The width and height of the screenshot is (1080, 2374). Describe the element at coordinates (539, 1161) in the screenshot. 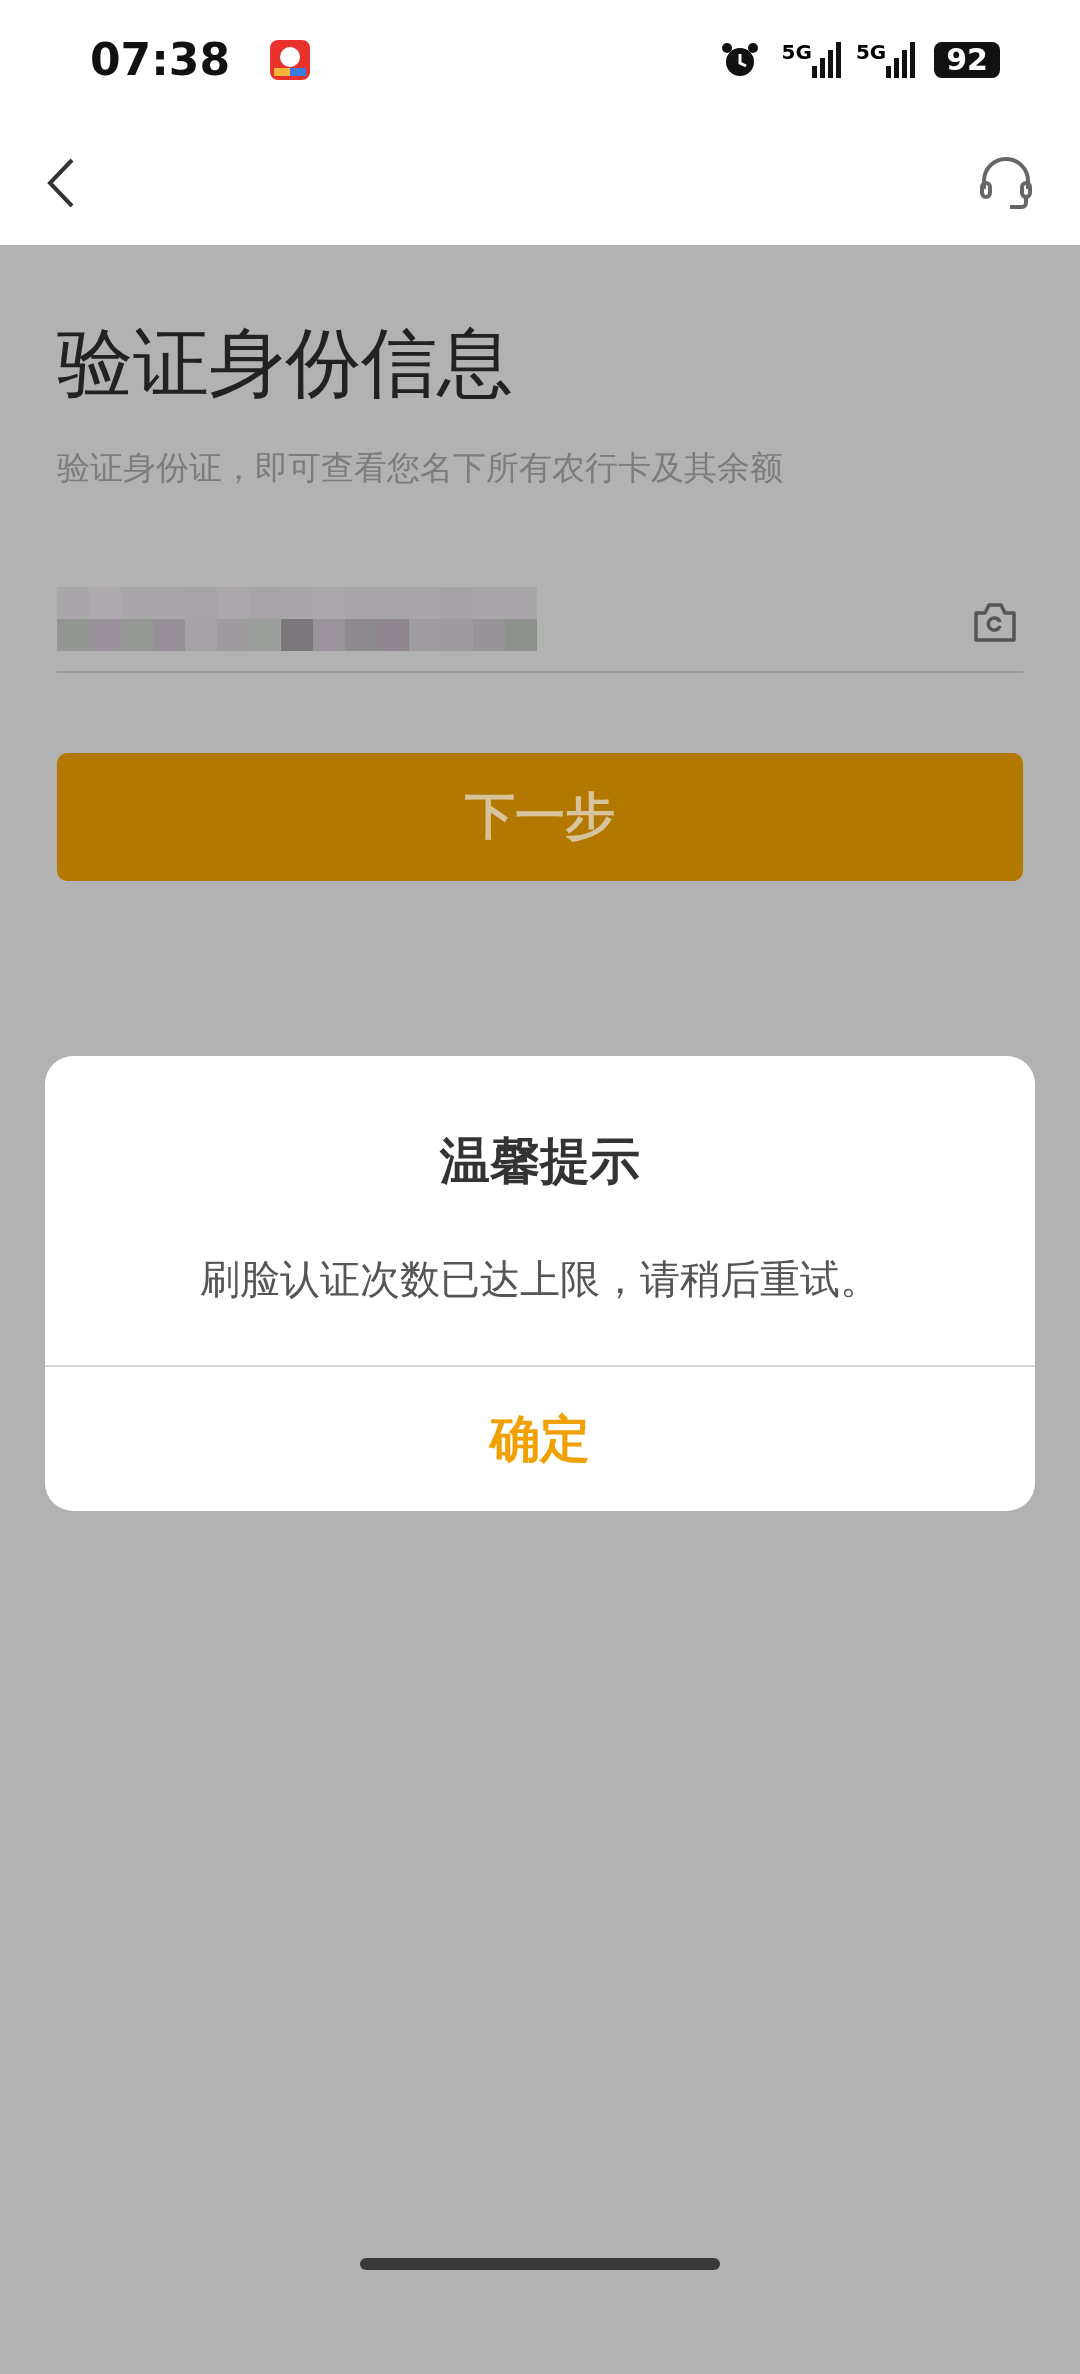

I see `dialog-title: 温馨提示` at that location.